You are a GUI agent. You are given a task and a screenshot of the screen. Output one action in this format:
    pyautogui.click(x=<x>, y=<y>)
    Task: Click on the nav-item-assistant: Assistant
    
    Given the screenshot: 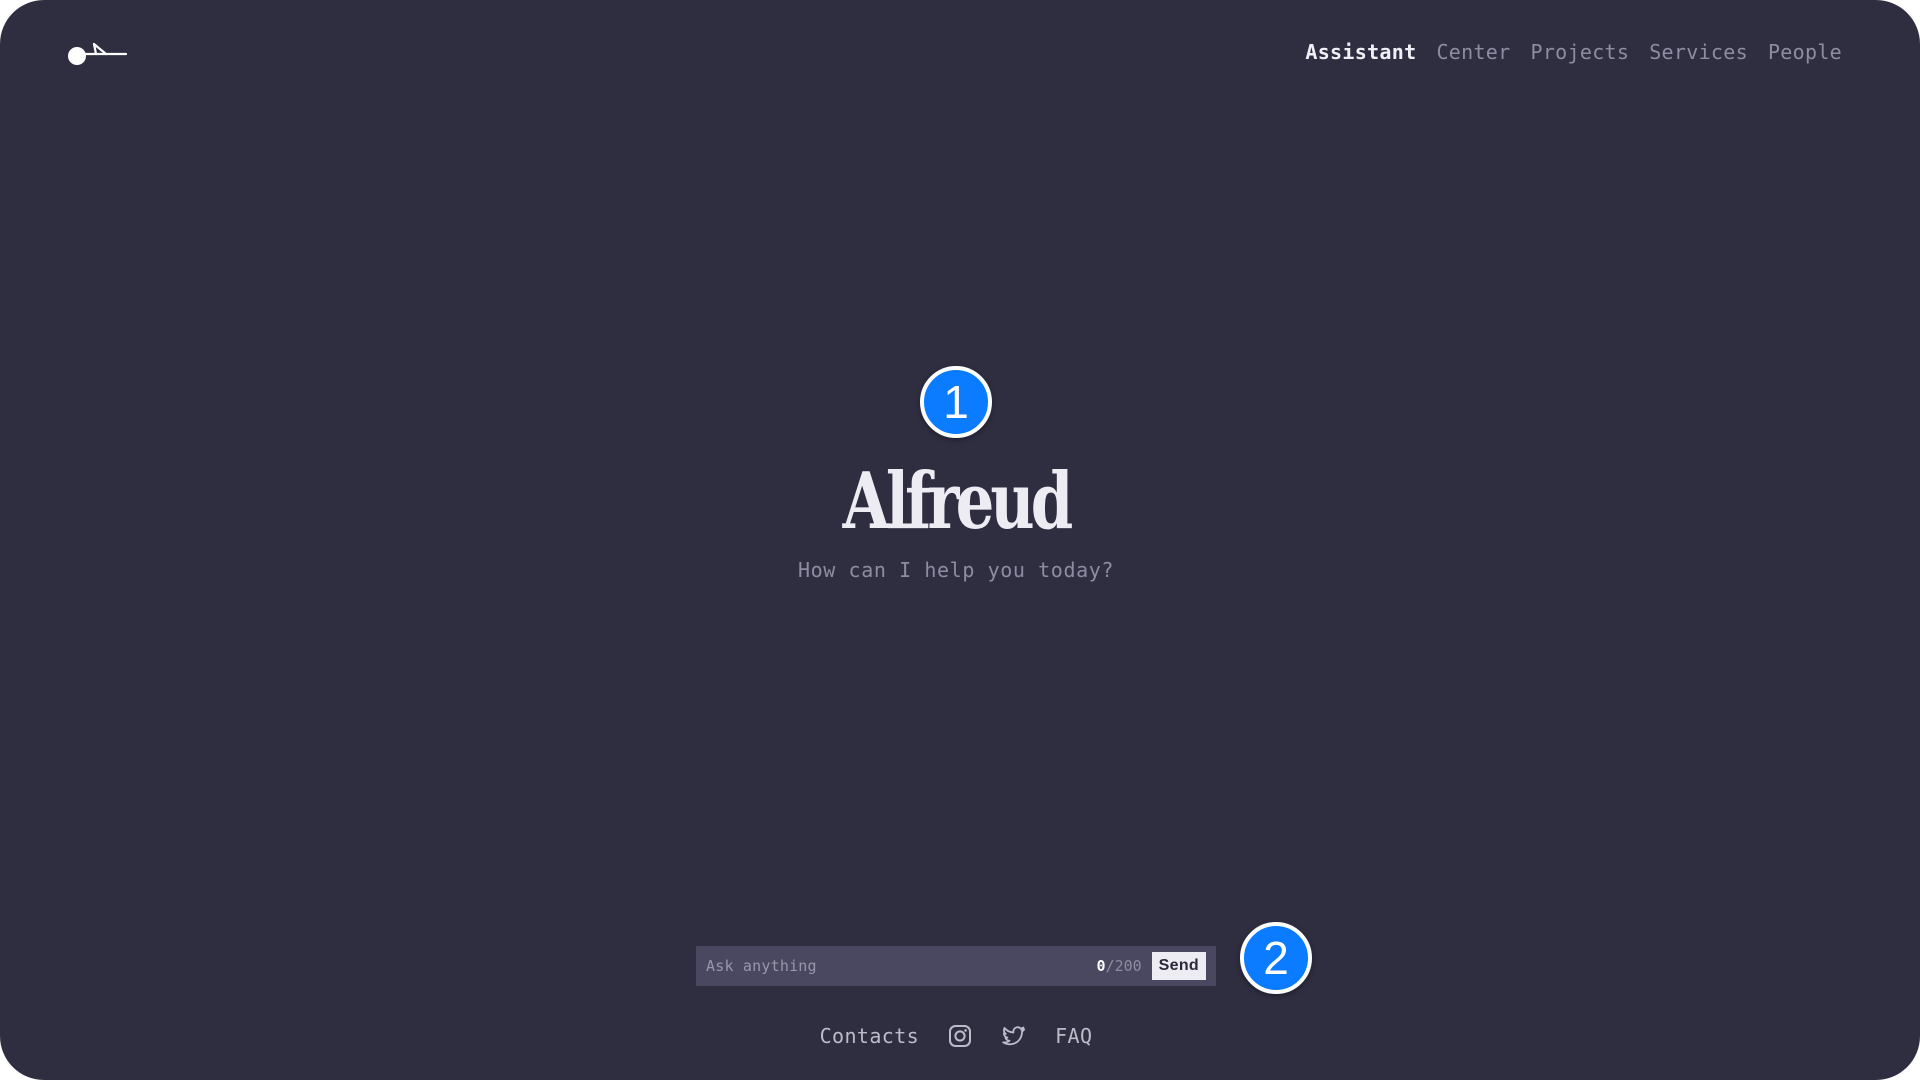 What is the action you would take?
    pyautogui.click(x=1360, y=52)
    